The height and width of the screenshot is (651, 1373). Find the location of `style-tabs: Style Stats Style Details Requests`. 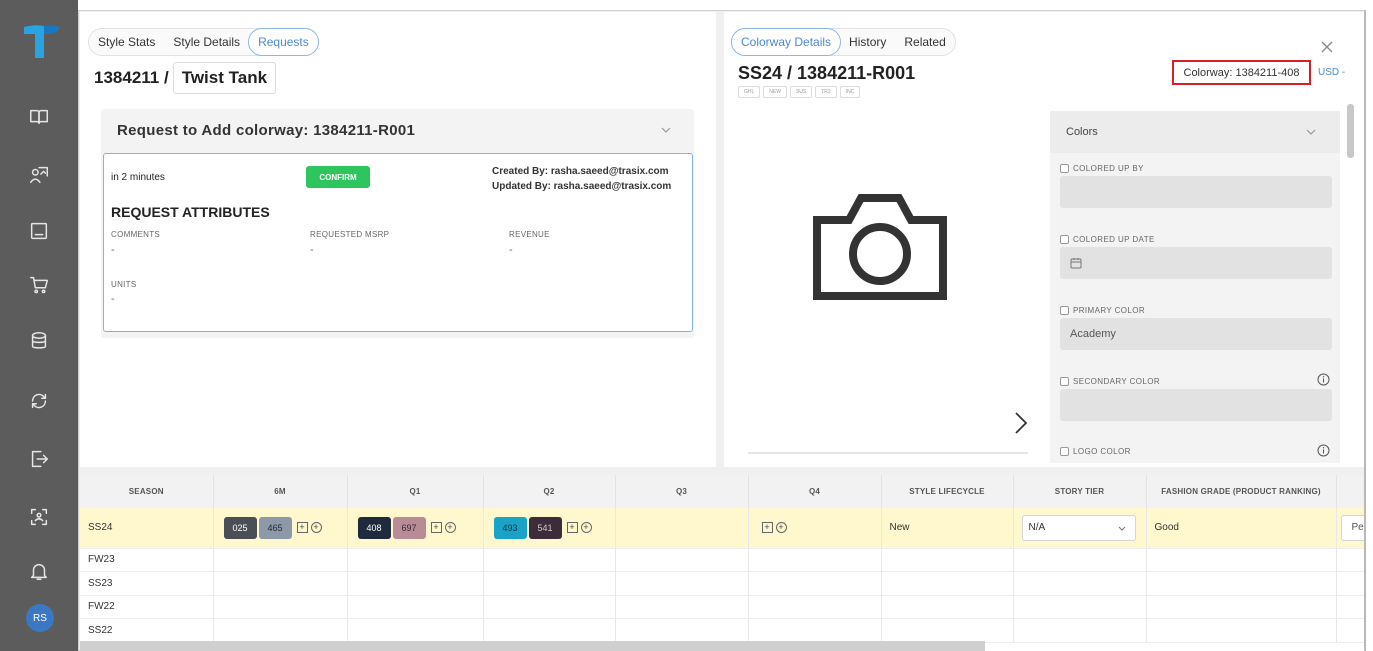

style-tabs: Style Stats Style Details Requests is located at coordinates (203, 42).